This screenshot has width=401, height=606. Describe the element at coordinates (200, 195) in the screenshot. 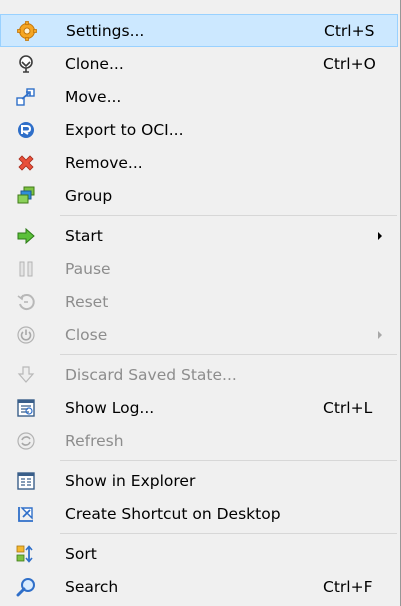

I see `menu-item-group: Group` at that location.